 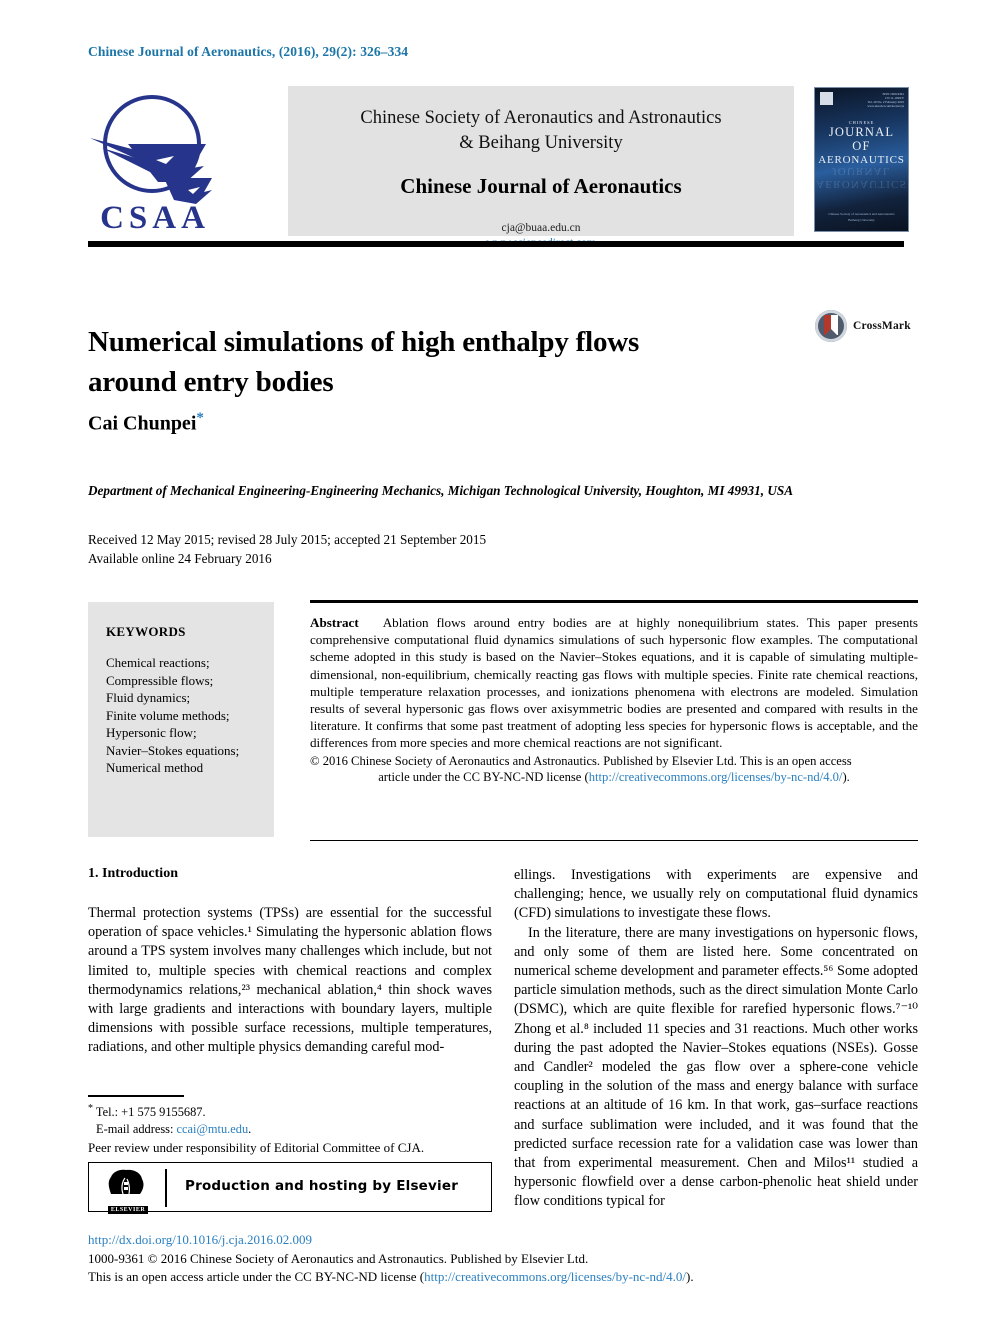 What do you see at coordinates (166, 1188) in the screenshot?
I see `elsevier-banner-divider` at bounding box center [166, 1188].